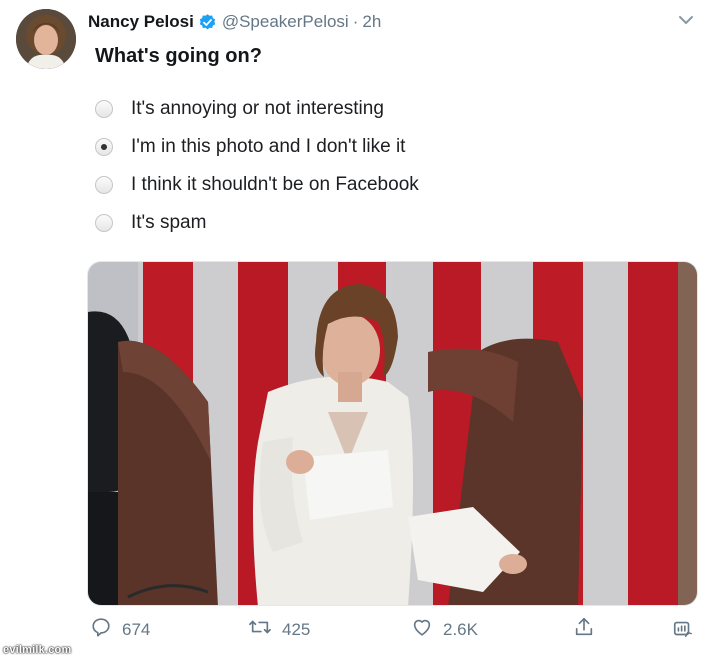  What do you see at coordinates (207, 22) in the screenshot?
I see `verified-badge-icon` at bounding box center [207, 22].